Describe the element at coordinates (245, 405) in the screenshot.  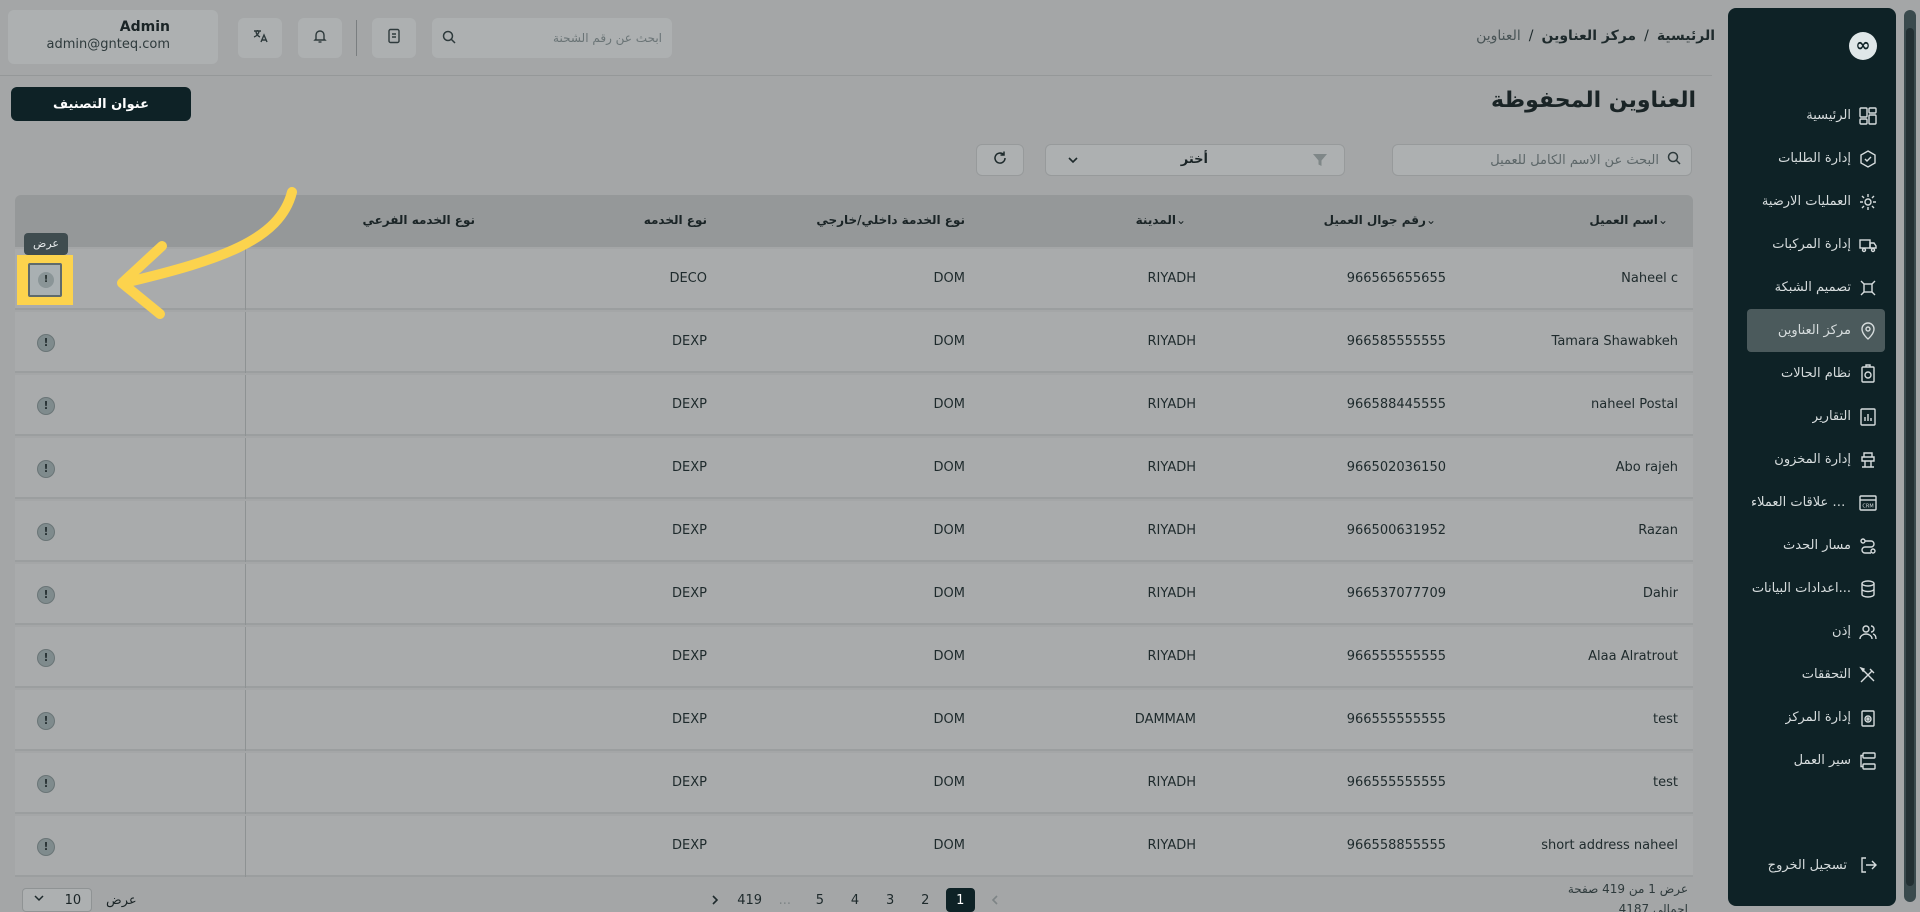
I see `column-divider` at that location.